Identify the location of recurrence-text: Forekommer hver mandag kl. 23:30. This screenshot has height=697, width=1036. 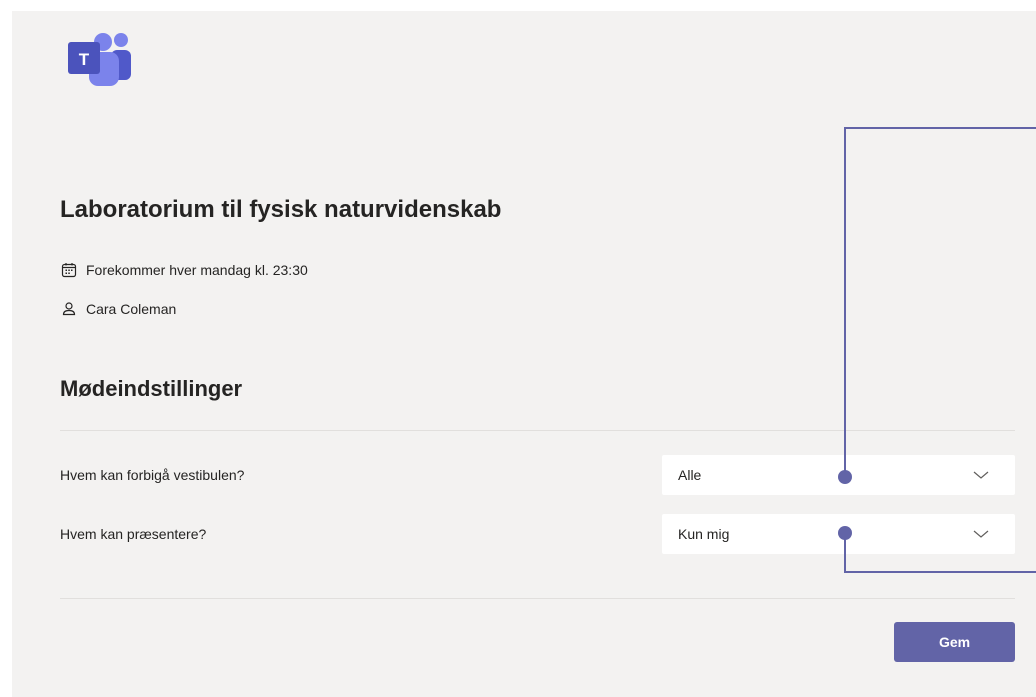
(197, 270).